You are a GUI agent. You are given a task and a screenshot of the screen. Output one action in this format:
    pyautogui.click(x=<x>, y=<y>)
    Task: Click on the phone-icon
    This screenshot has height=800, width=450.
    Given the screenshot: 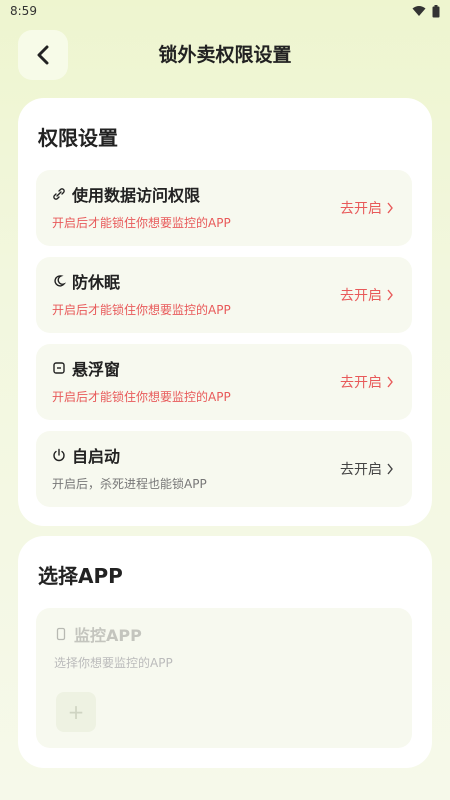 What is the action you would take?
    pyautogui.click(x=61, y=634)
    